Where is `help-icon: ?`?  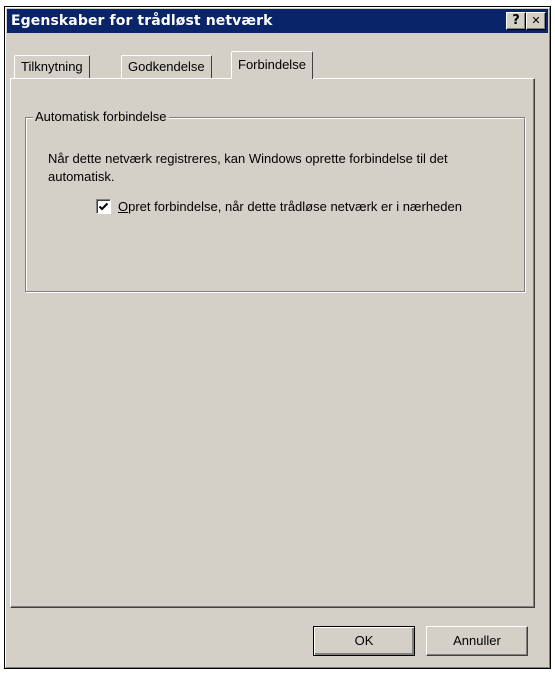
help-icon: ? is located at coordinates (516, 20).